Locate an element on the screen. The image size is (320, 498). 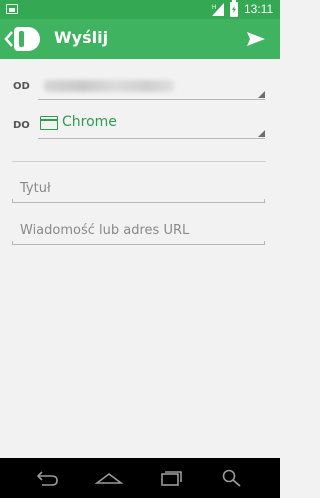
up-navigation-button is located at coordinates (23, 39).